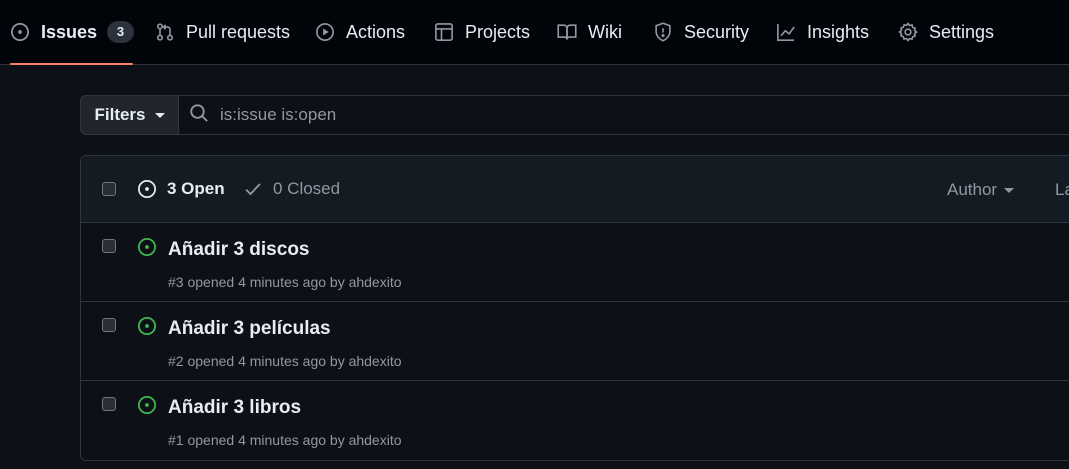 The image size is (1069, 469). Describe the element at coordinates (307, 188) in the screenshot. I see `closed-count-label: 0 Closed` at that location.